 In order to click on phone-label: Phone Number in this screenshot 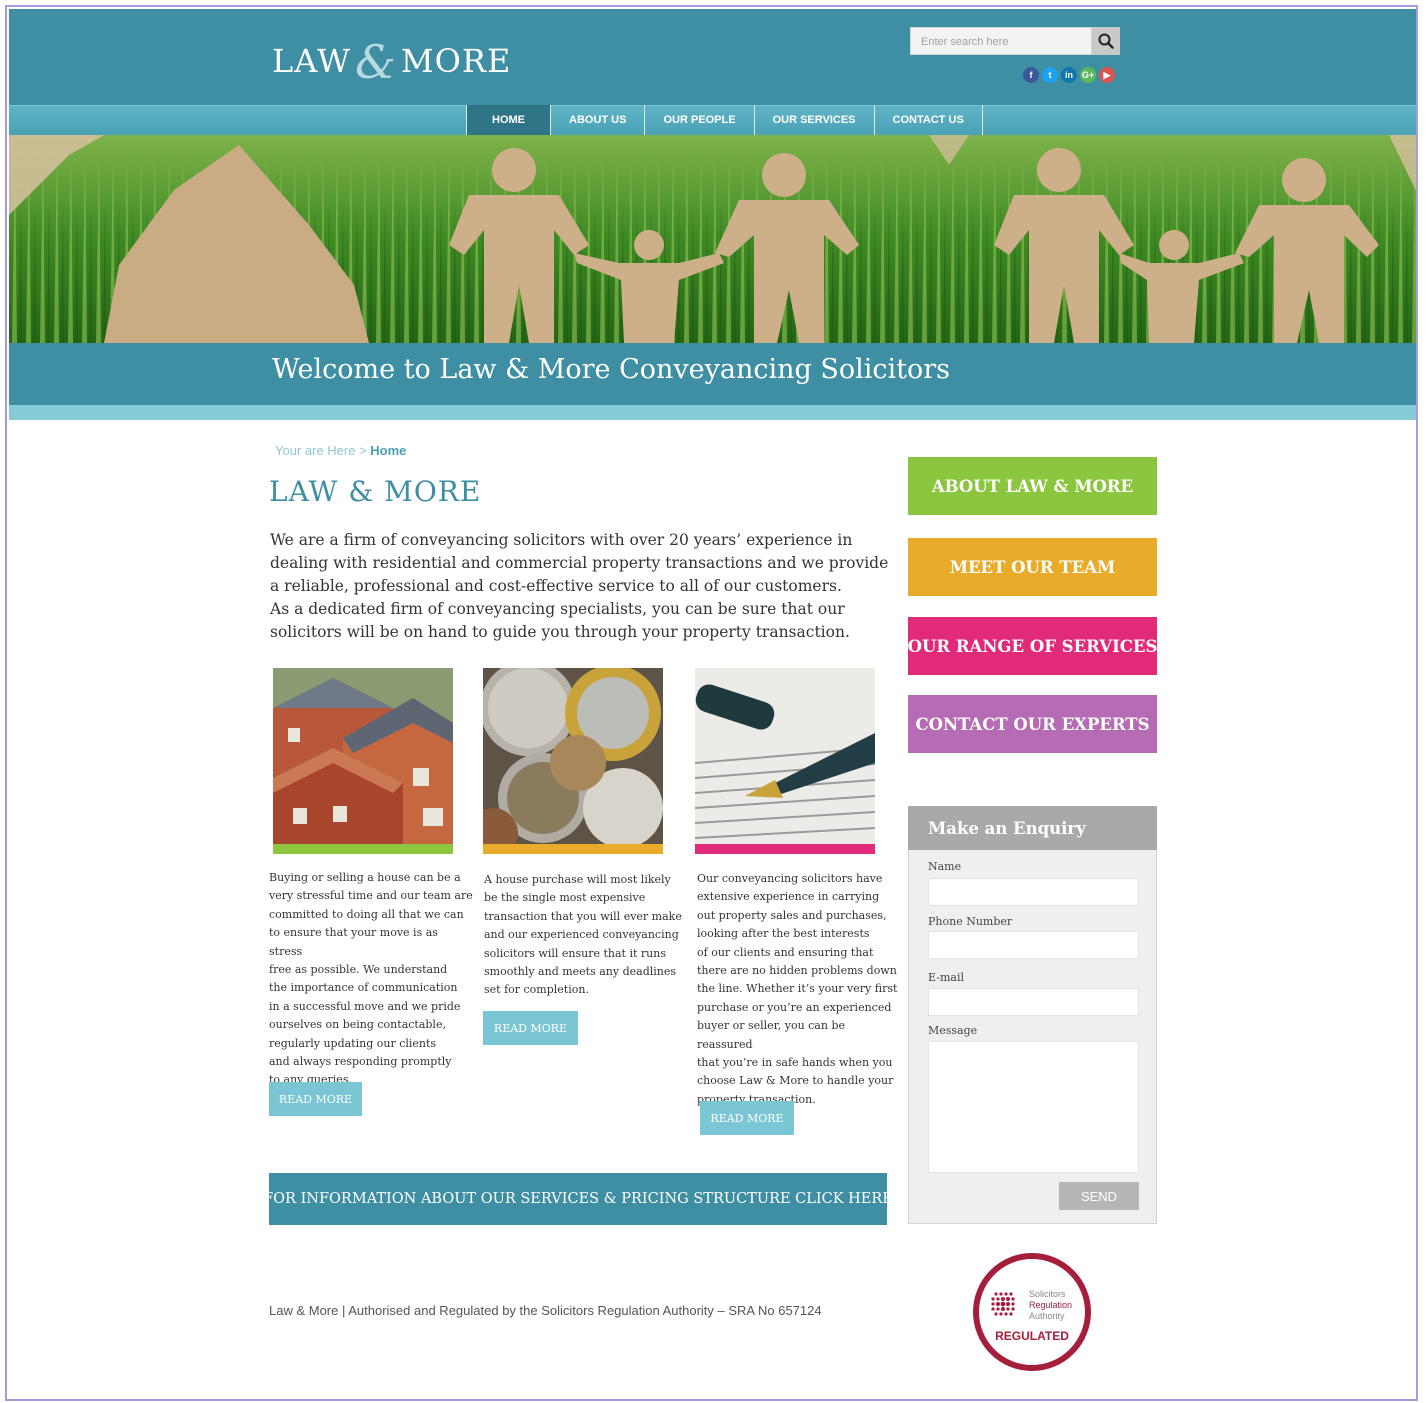, I will do `click(970, 921)`.